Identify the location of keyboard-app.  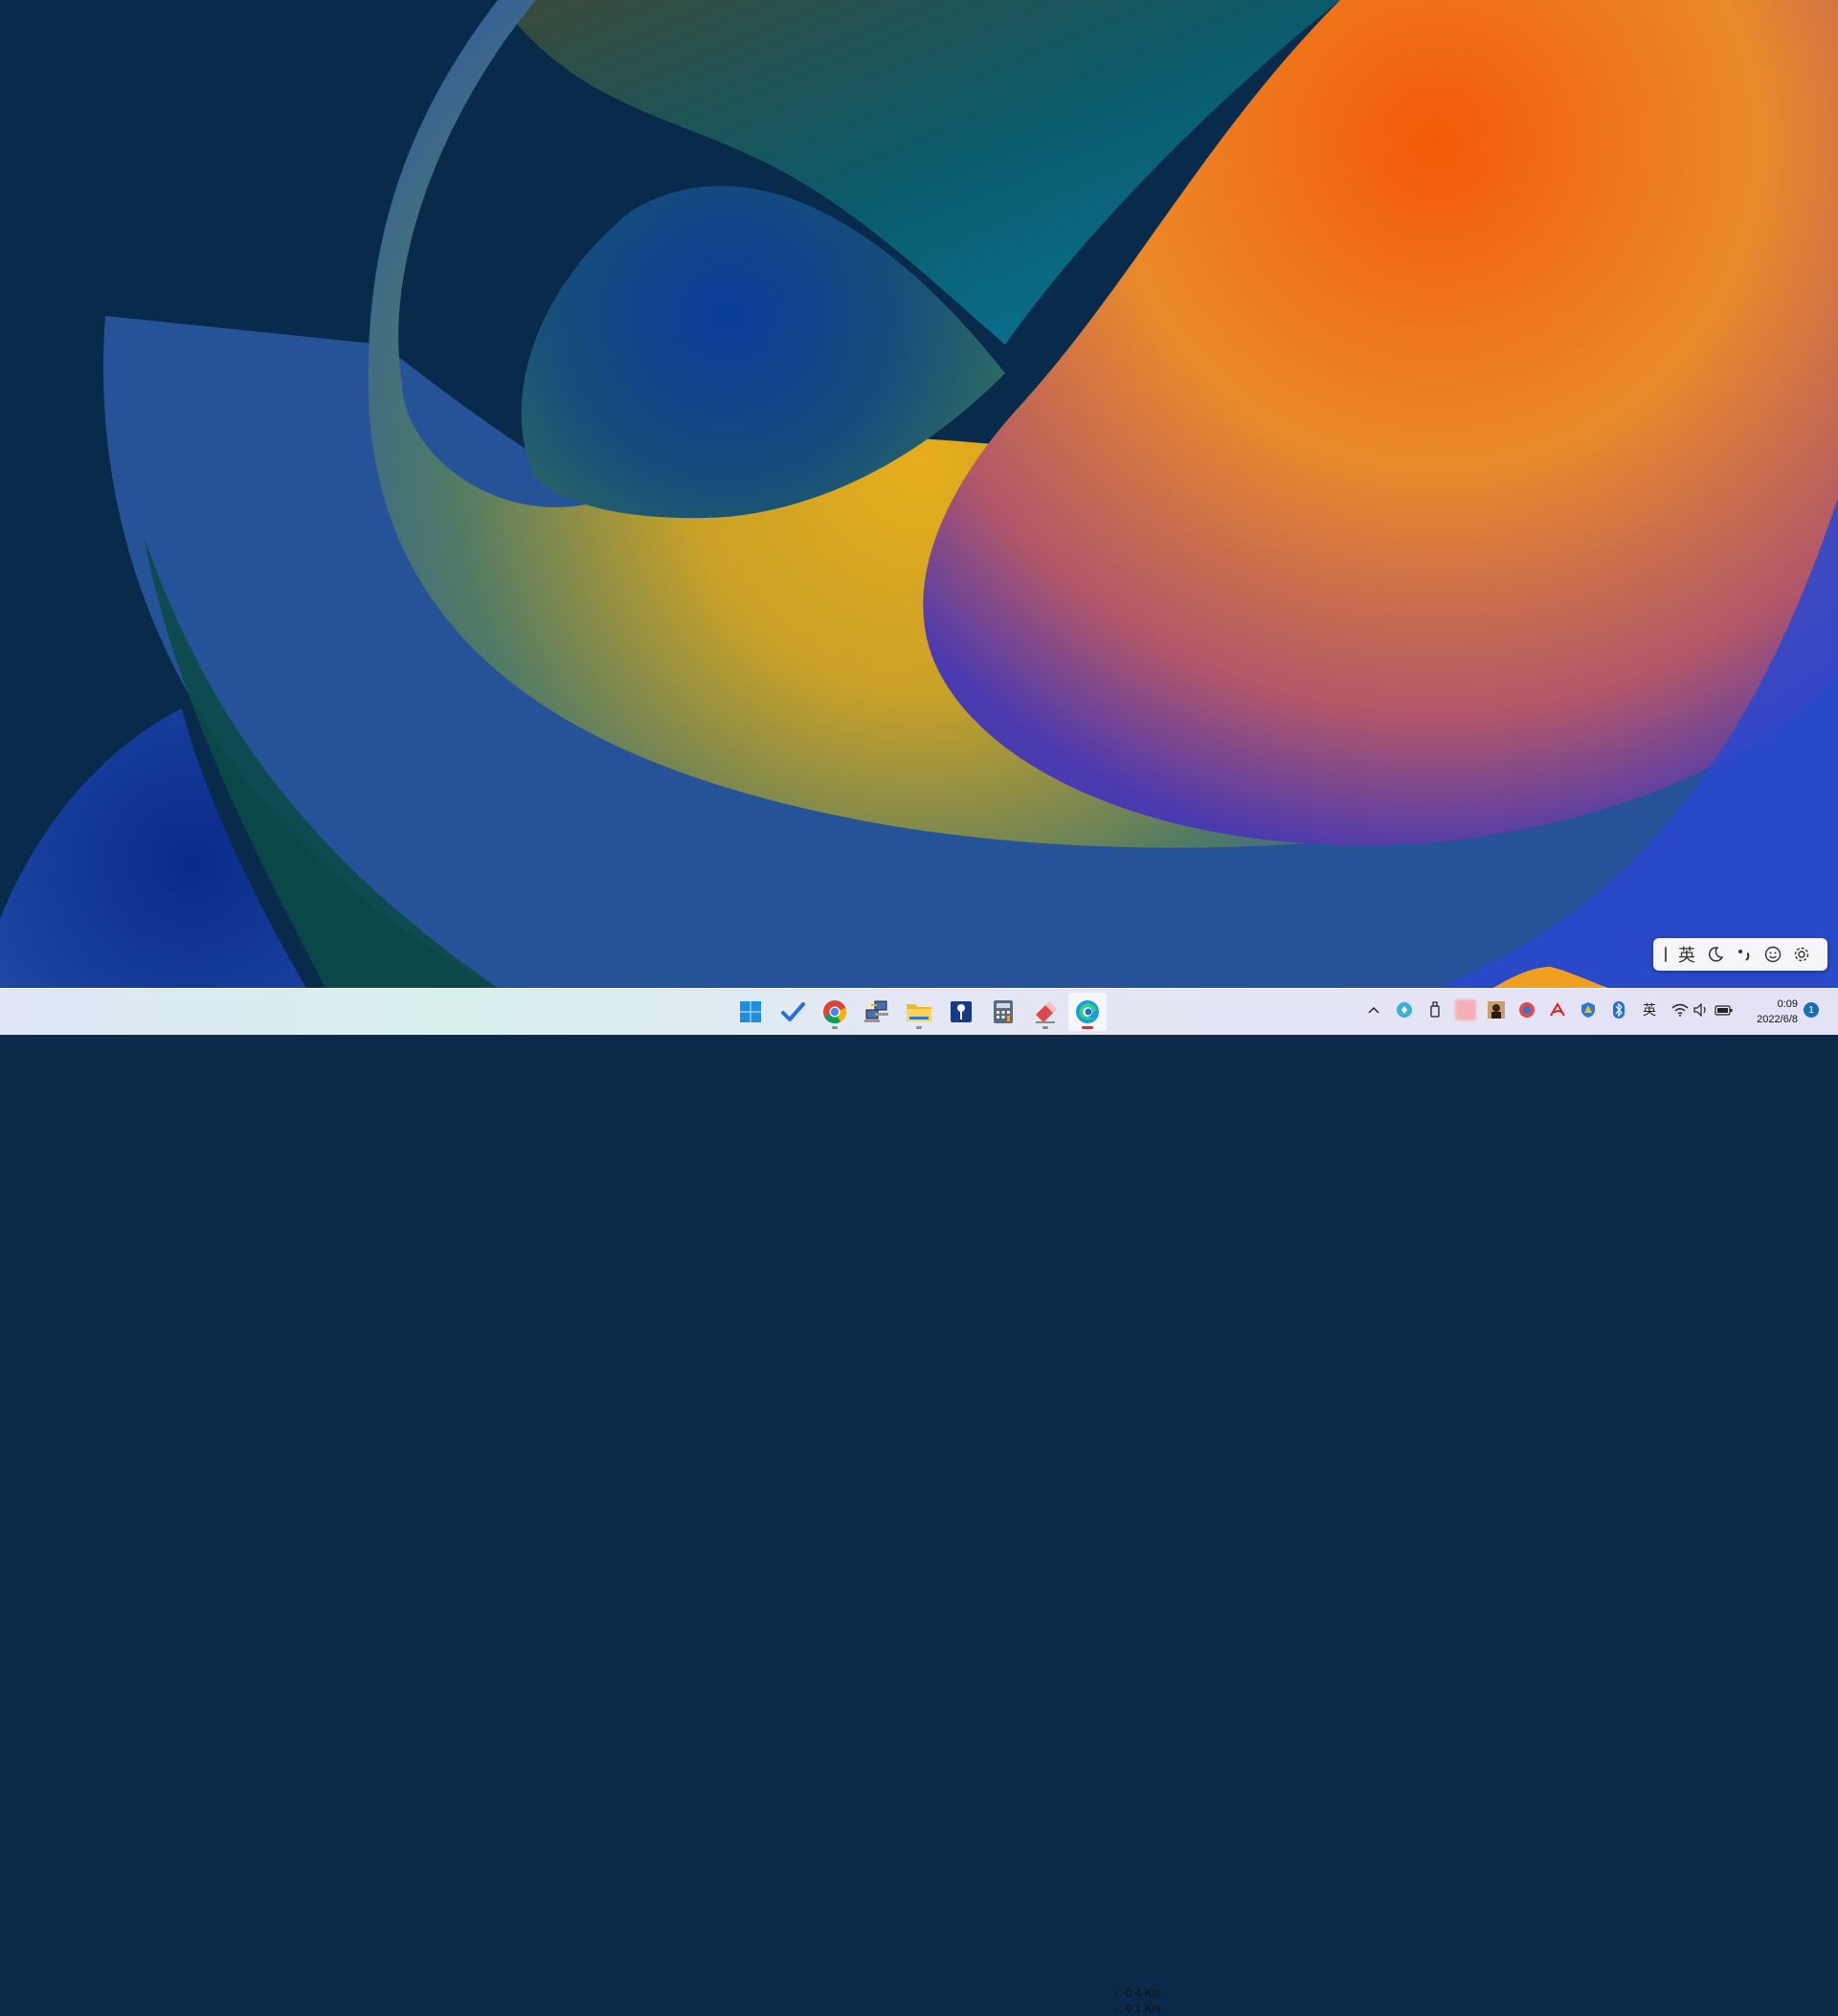
(961, 1012).